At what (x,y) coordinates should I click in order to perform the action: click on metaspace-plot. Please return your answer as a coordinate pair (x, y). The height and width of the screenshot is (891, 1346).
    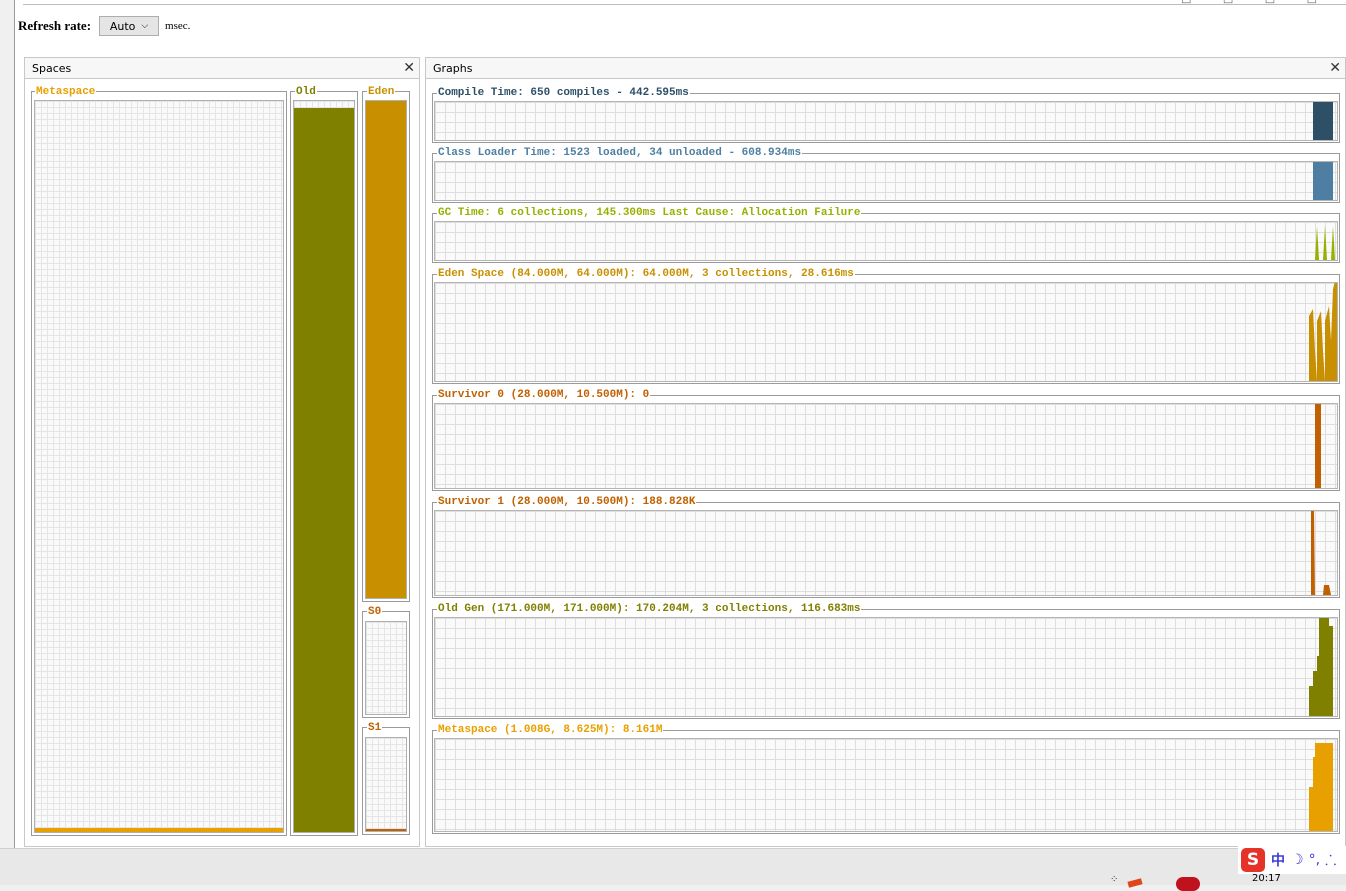
    Looking at the image, I should click on (886, 785).